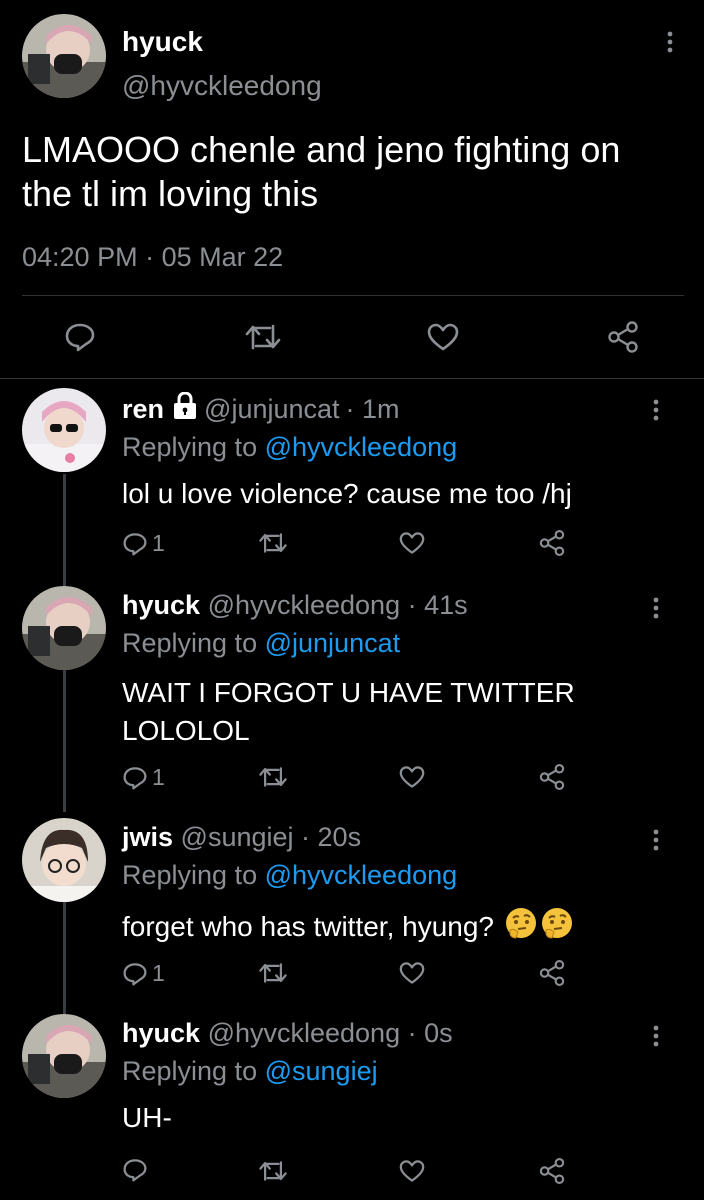 The image size is (704, 1200). Describe the element at coordinates (321, 149) in the screenshot. I see `tweet-text-line: LMAOOO chenle and jeno fighting on` at that location.